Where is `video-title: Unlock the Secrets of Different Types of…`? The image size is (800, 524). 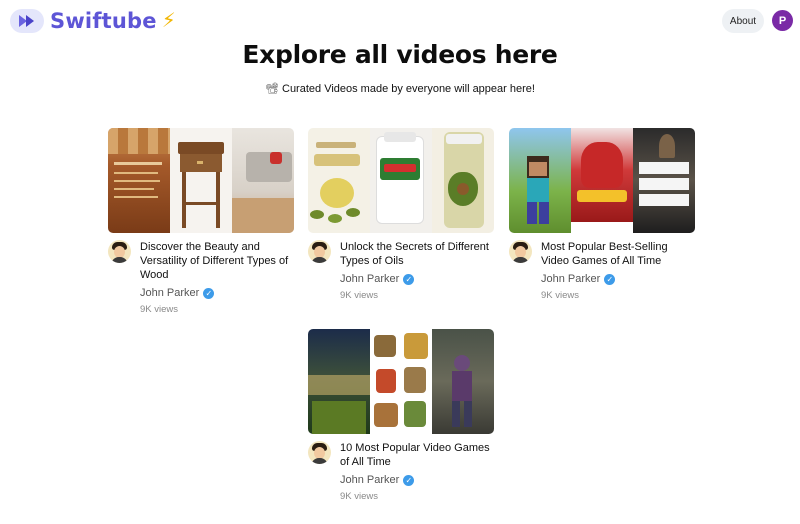
video-title: Unlock the Secrets of Different Types of… is located at coordinates (417, 254).